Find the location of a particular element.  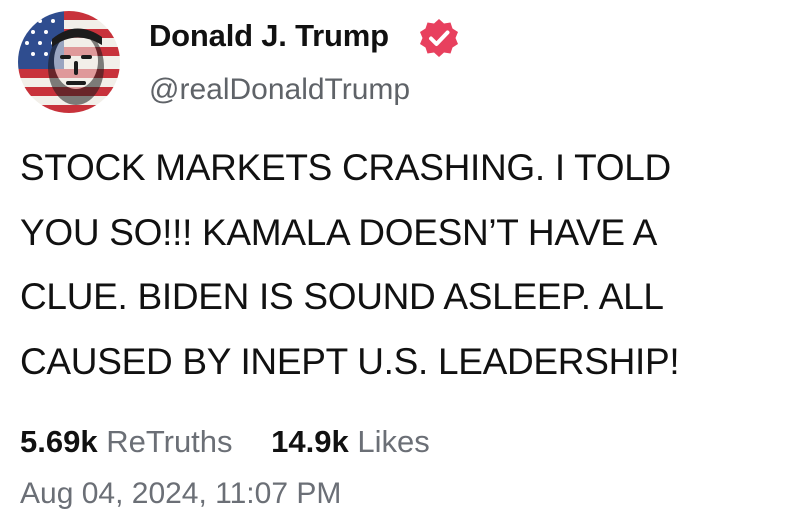

likes-stat: 14.9k Likes is located at coordinates (350, 441).